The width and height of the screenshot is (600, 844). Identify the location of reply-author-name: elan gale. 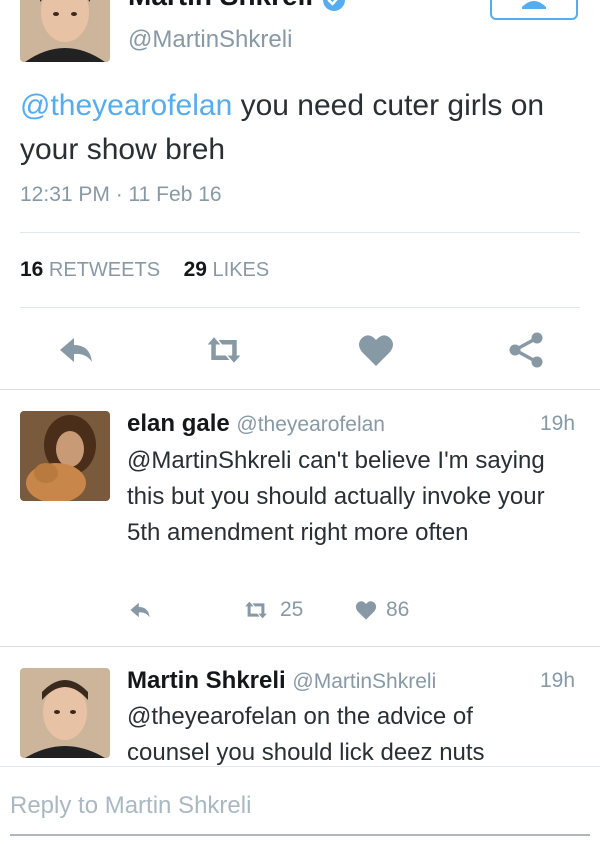
(178, 423).